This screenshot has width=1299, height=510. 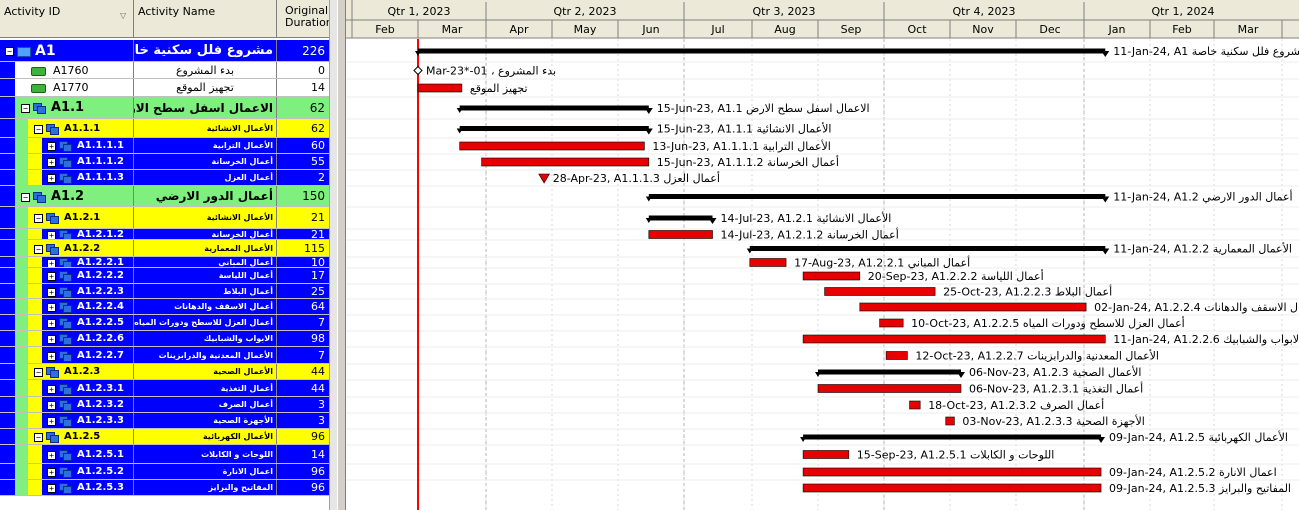 I want to click on wbs-row: − A1.2.5 الأعمال الكهربائية 96, so click(x=164, y=437).